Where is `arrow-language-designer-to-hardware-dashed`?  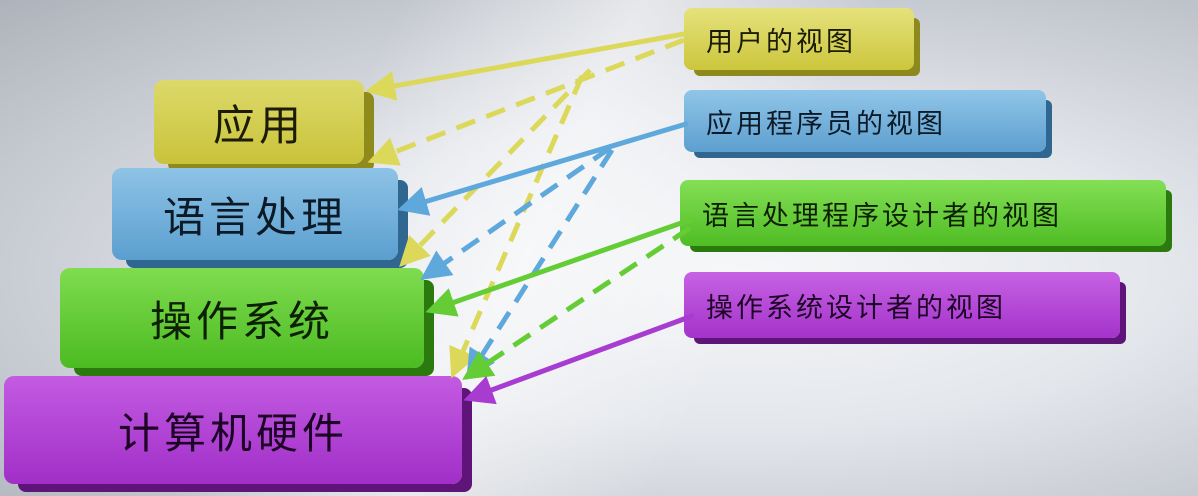 arrow-language-designer-to-hardware-dashed is located at coordinates (577, 302).